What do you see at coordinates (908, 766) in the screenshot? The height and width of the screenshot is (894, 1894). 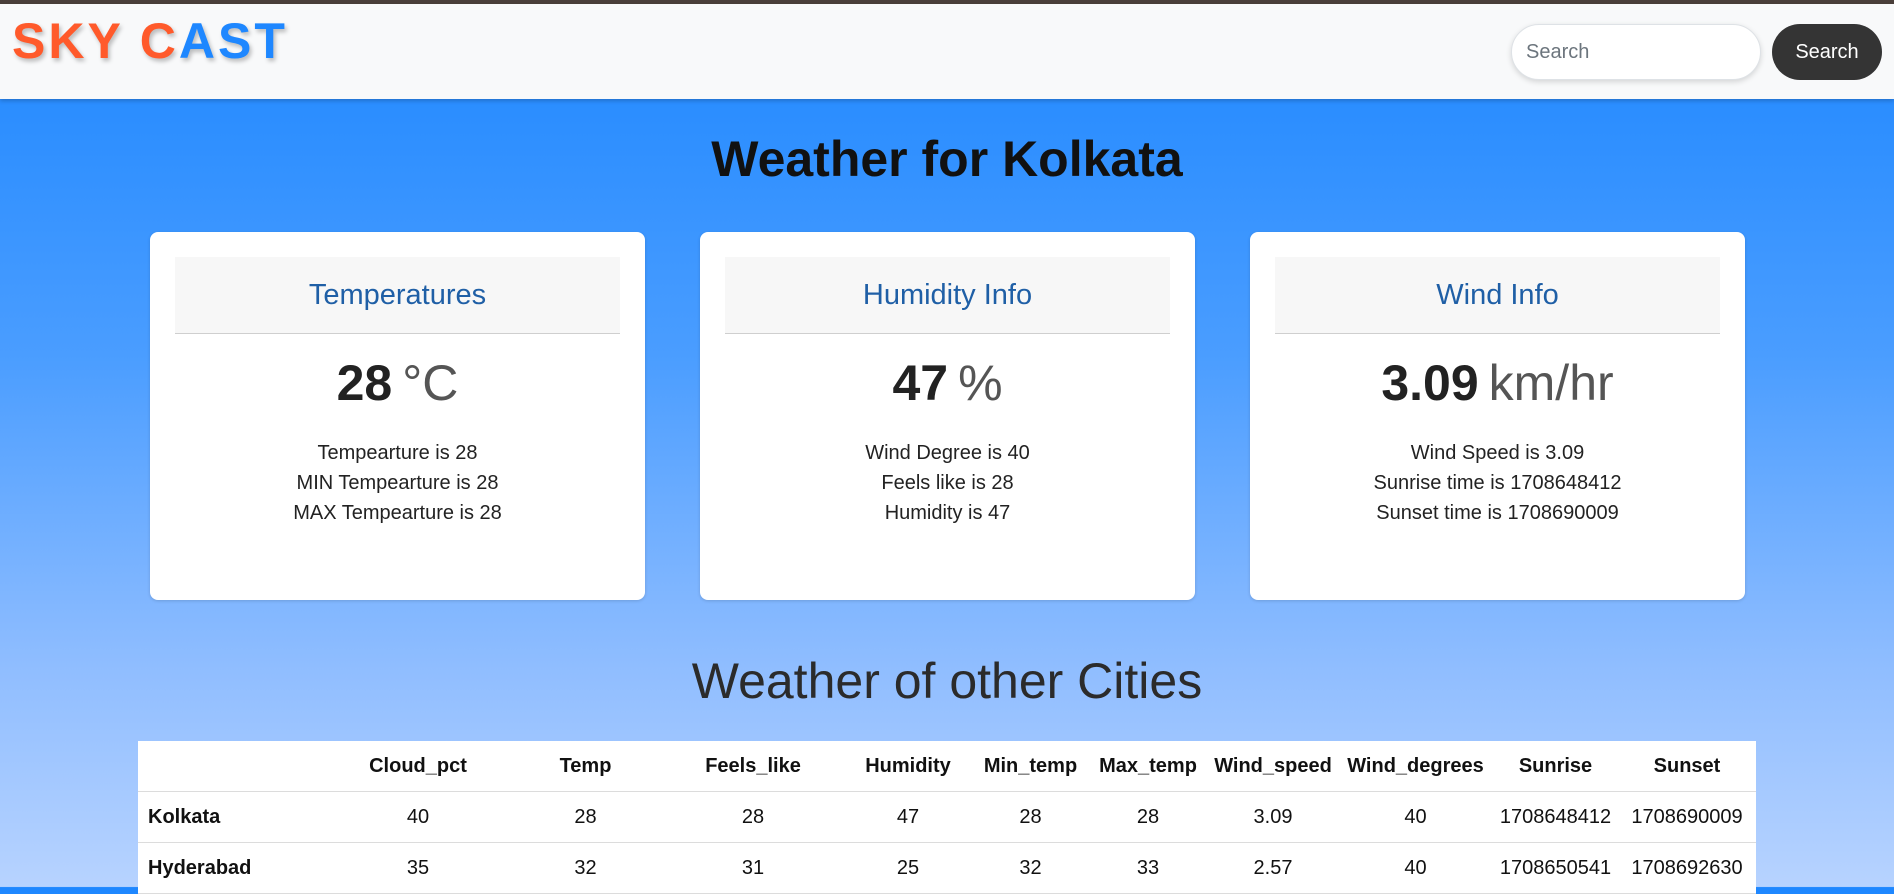 I see `column-header: Humidity` at bounding box center [908, 766].